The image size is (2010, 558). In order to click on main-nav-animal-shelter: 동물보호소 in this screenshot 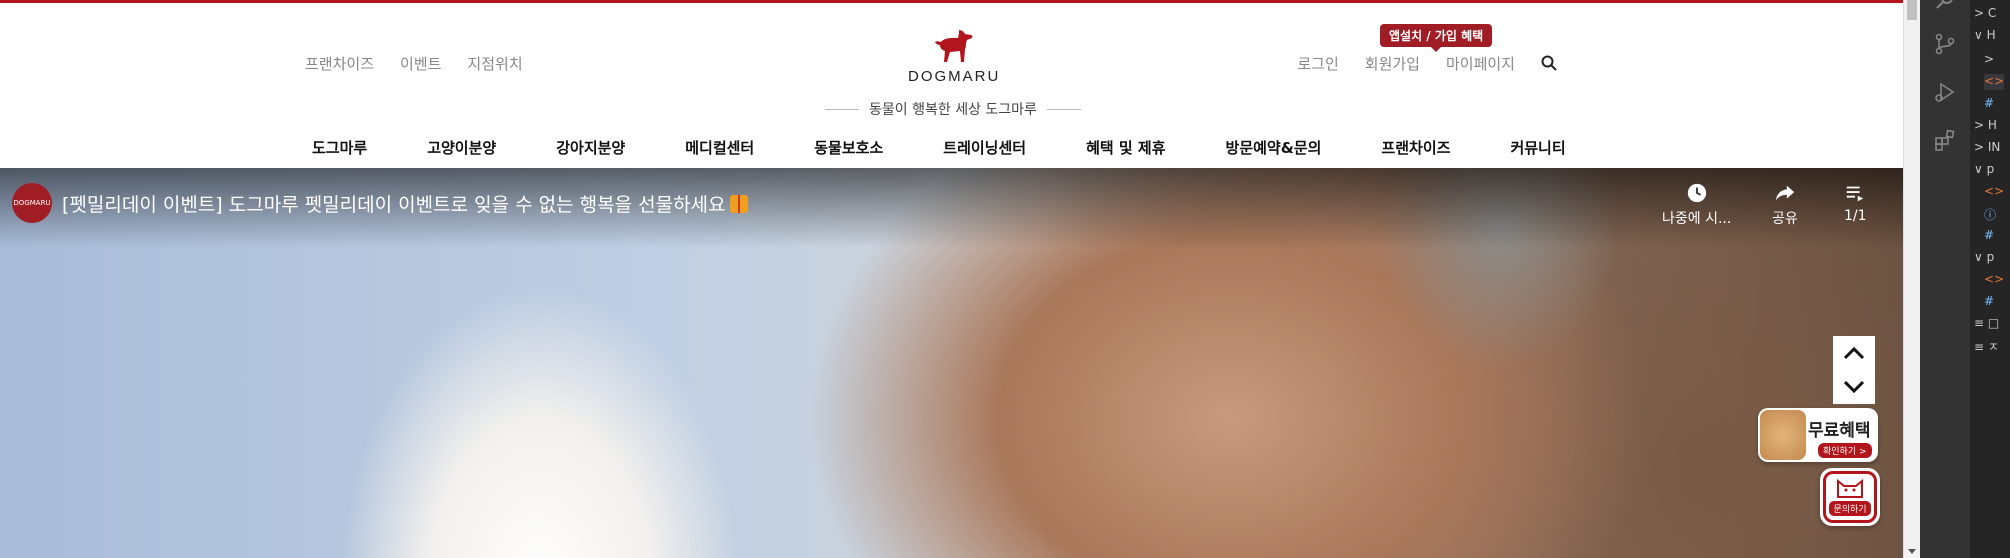, I will do `click(848, 147)`.